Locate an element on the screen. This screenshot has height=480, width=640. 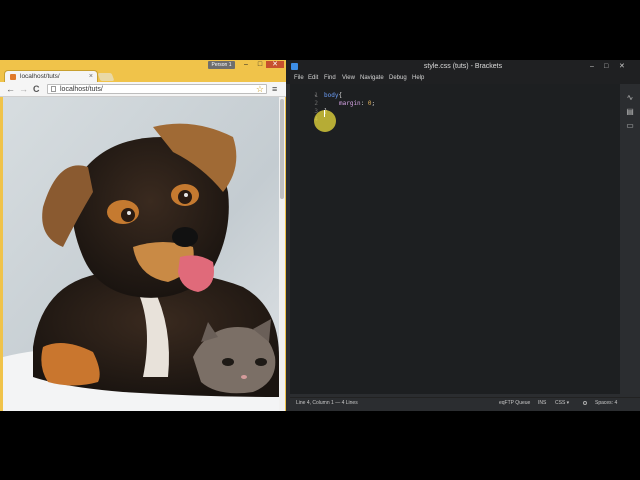
menu-file: File is located at coordinates (299, 78).